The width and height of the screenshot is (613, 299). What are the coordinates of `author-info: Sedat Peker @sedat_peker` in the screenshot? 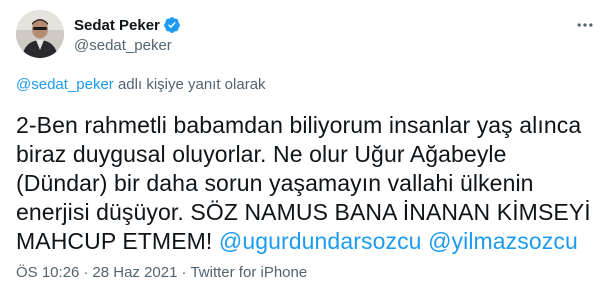 It's located at (127, 34).